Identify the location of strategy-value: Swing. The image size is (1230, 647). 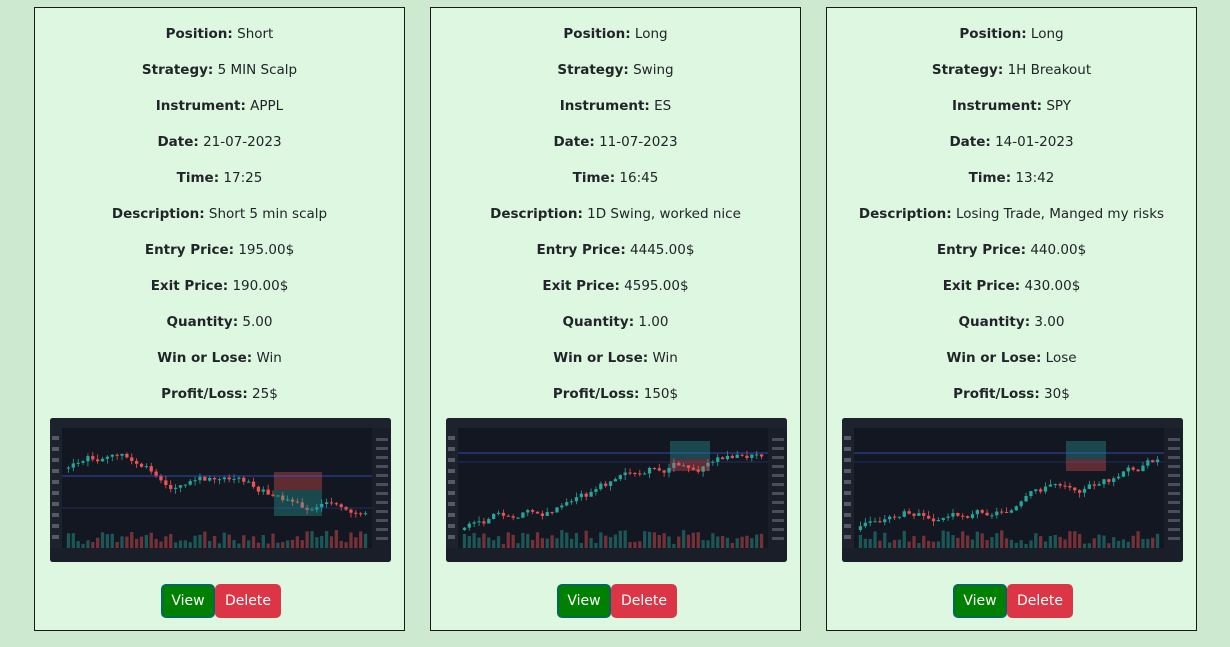
(653, 70).